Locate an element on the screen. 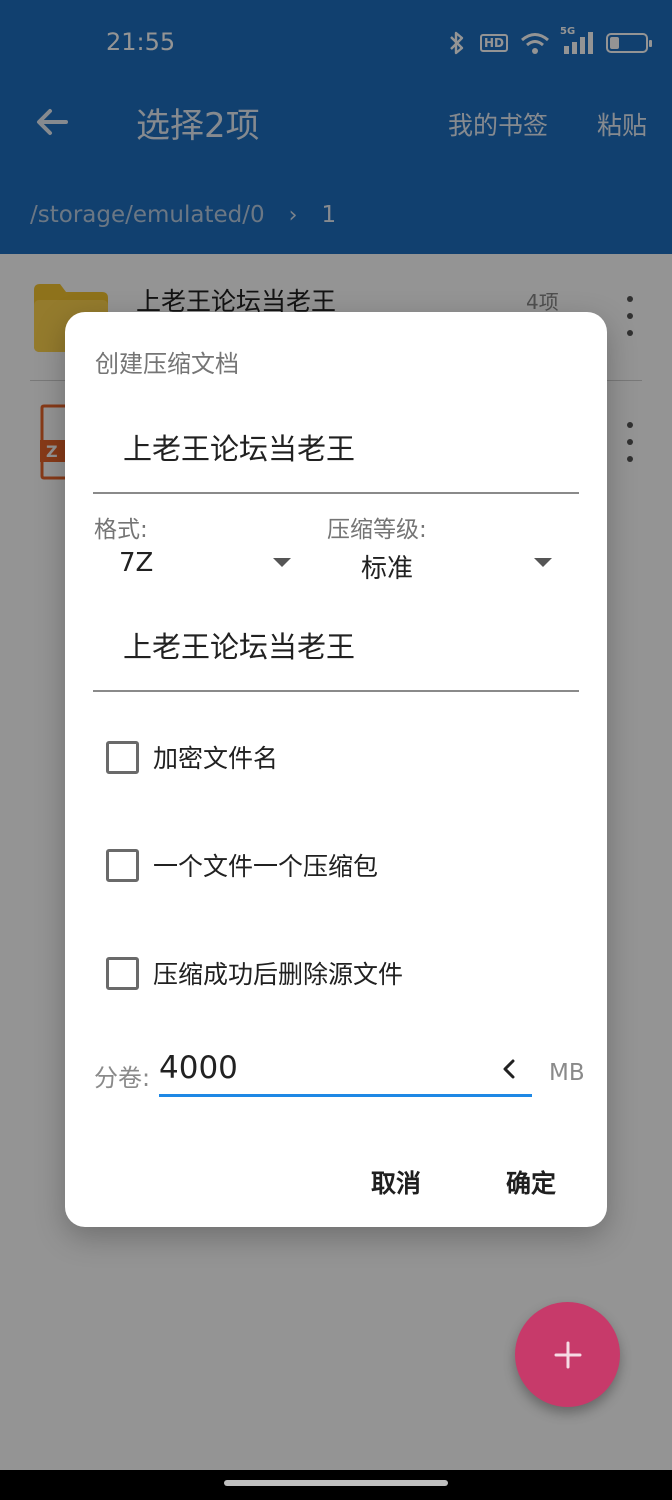  add-fab-button is located at coordinates (567, 1354).